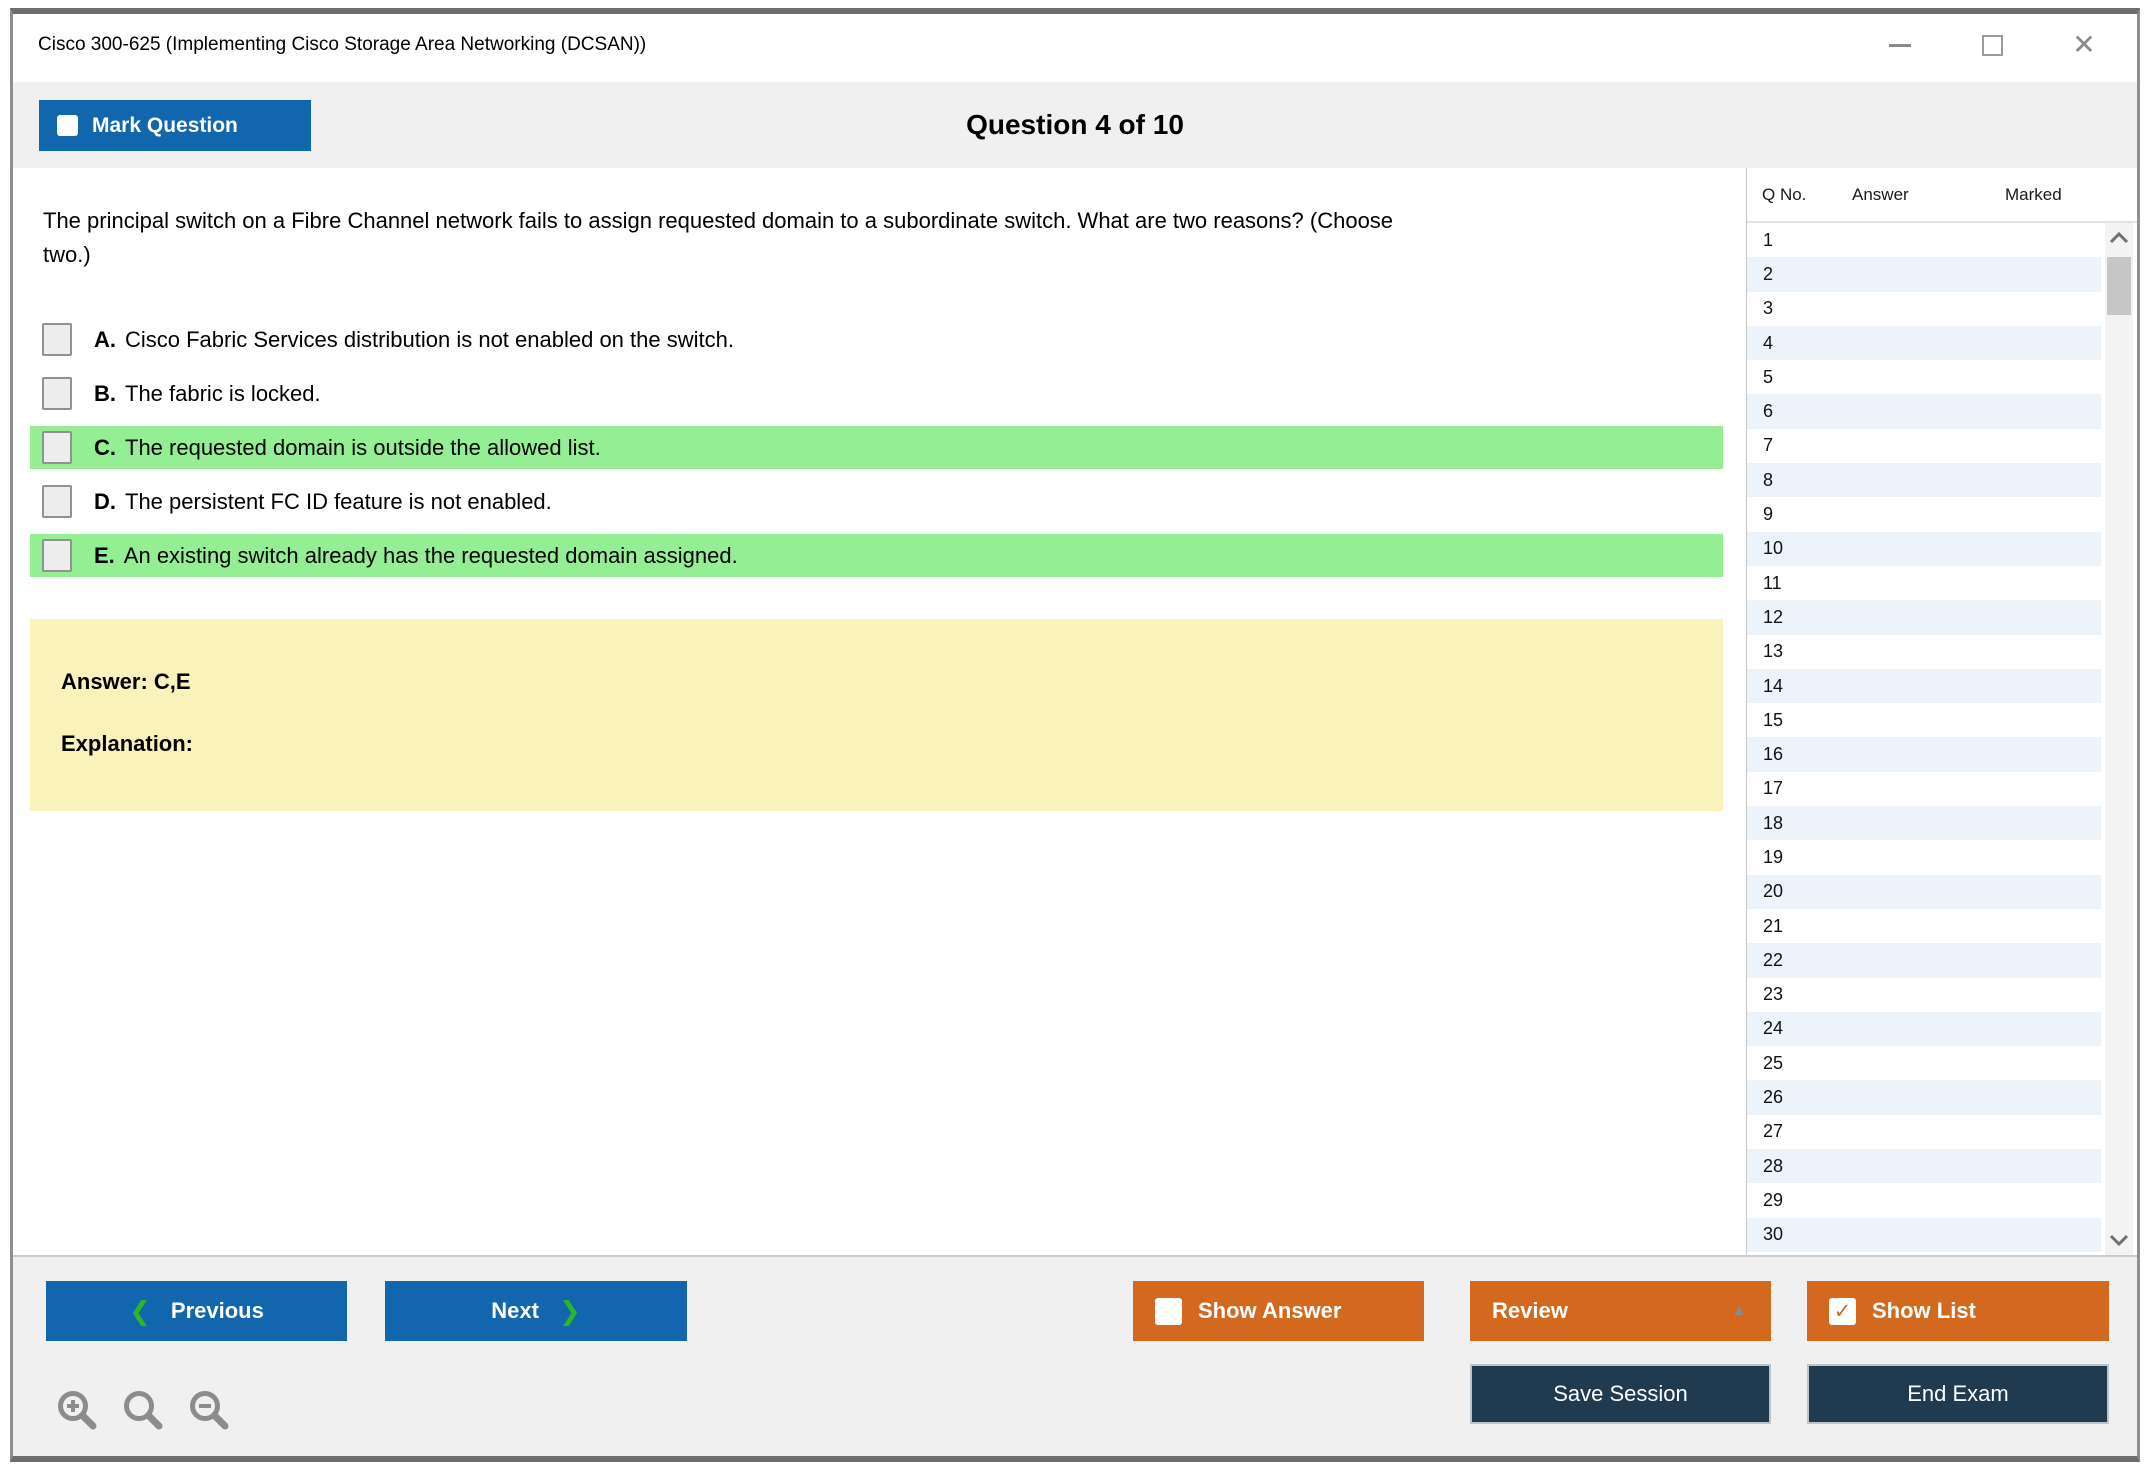 The height and width of the screenshot is (1470, 2150). What do you see at coordinates (196, 1311) in the screenshot?
I see `previous-button: ❮ Previous` at bounding box center [196, 1311].